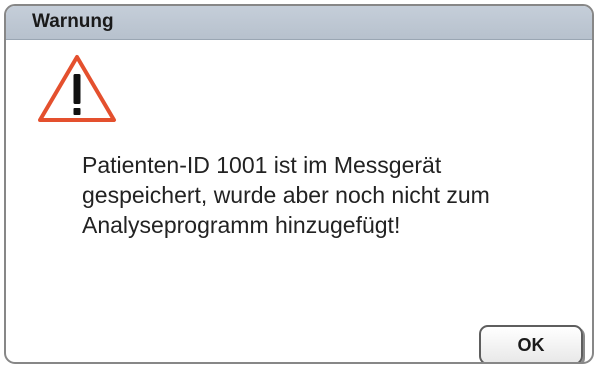 This screenshot has height=376, width=605. What do you see at coordinates (262, 165) in the screenshot?
I see `message-line: Patienten-ID 1001 ist im Messgerät` at bounding box center [262, 165].